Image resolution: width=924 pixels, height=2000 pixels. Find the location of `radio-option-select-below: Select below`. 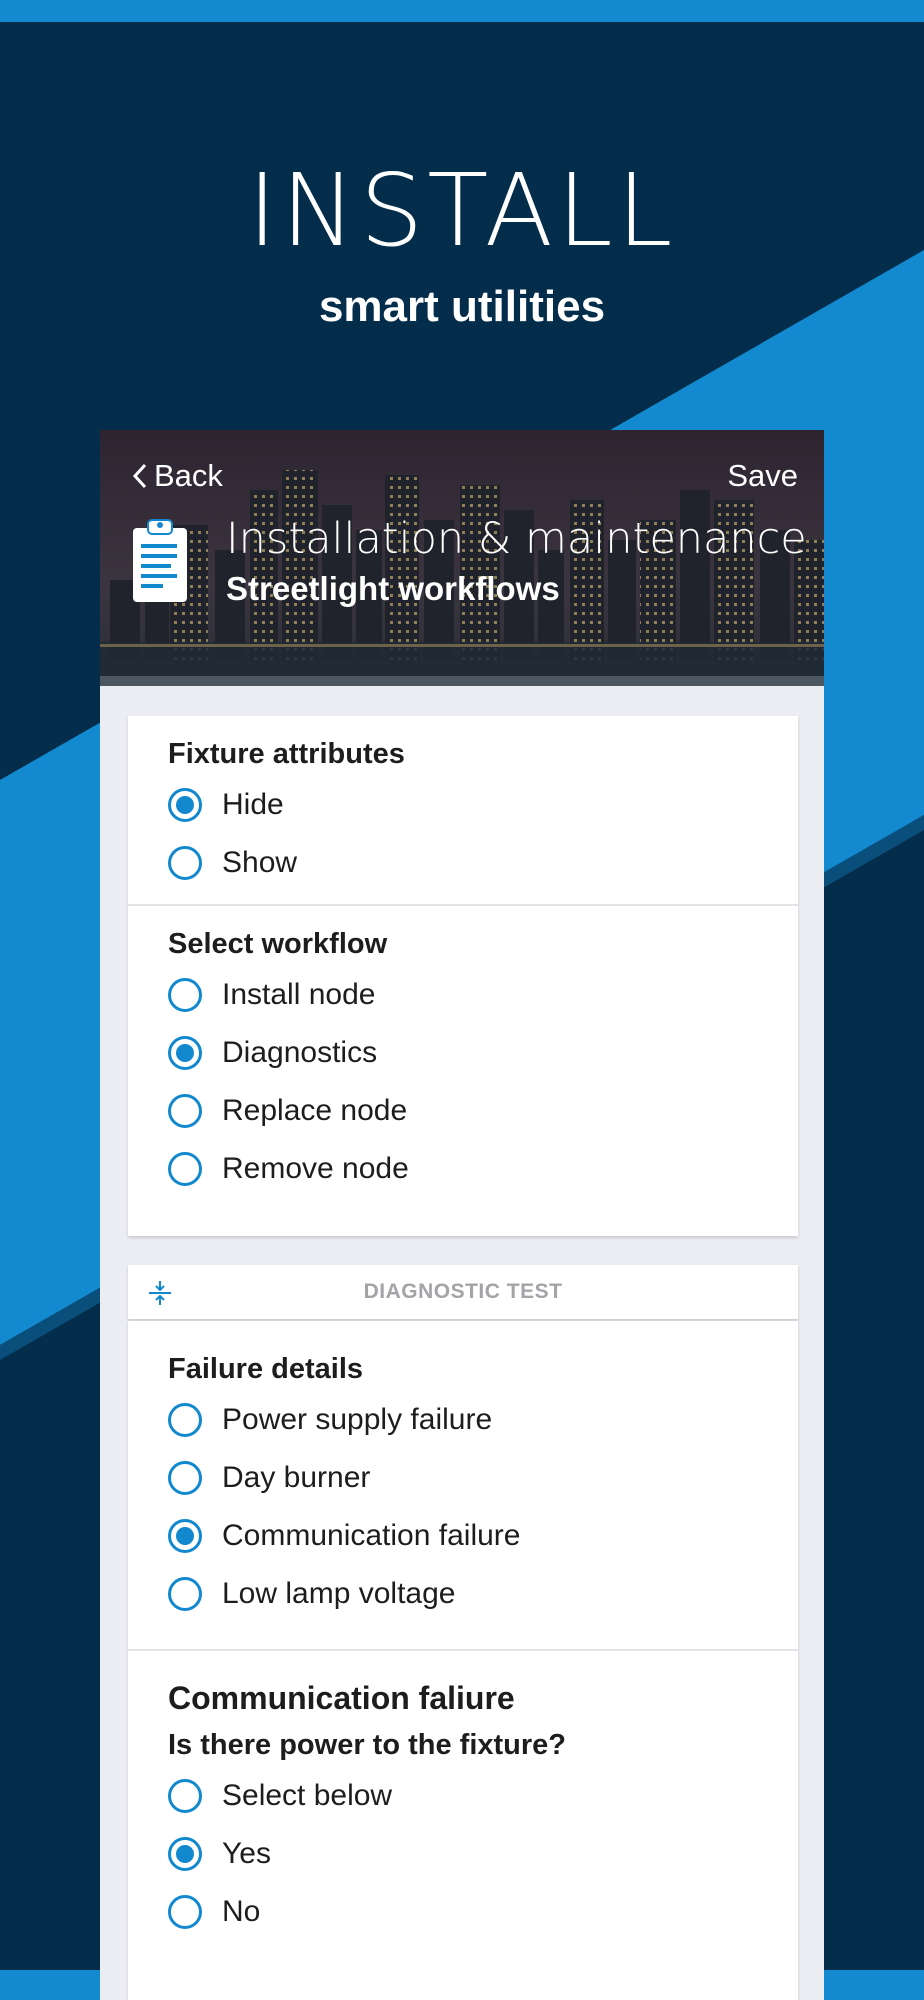

radio-option-select-below: Select below is located at coordinates (483, 1796).